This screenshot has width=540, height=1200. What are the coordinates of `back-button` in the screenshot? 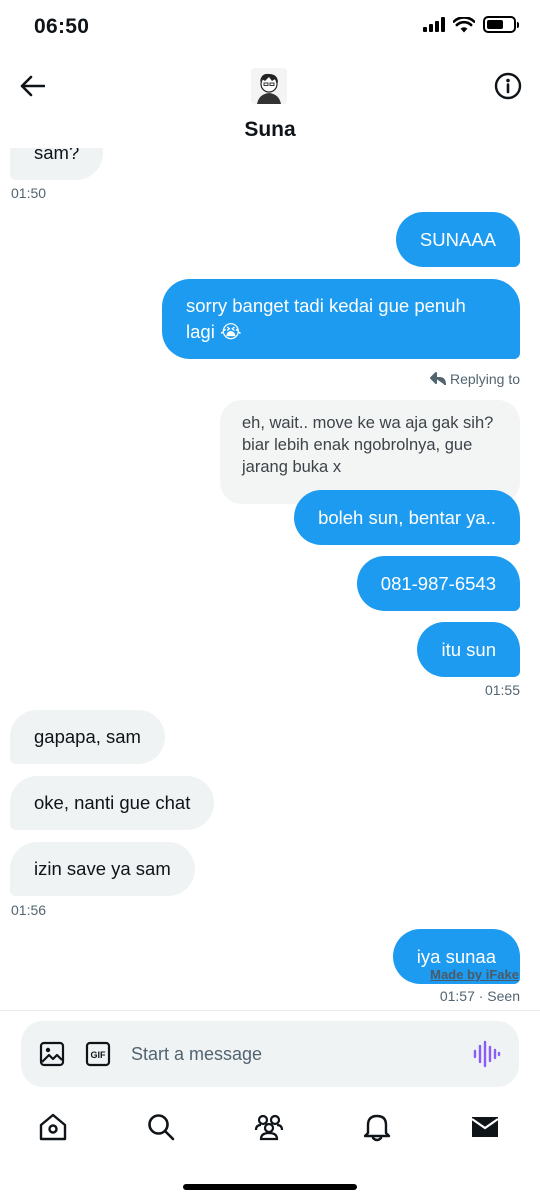 It's located at (32, 86).